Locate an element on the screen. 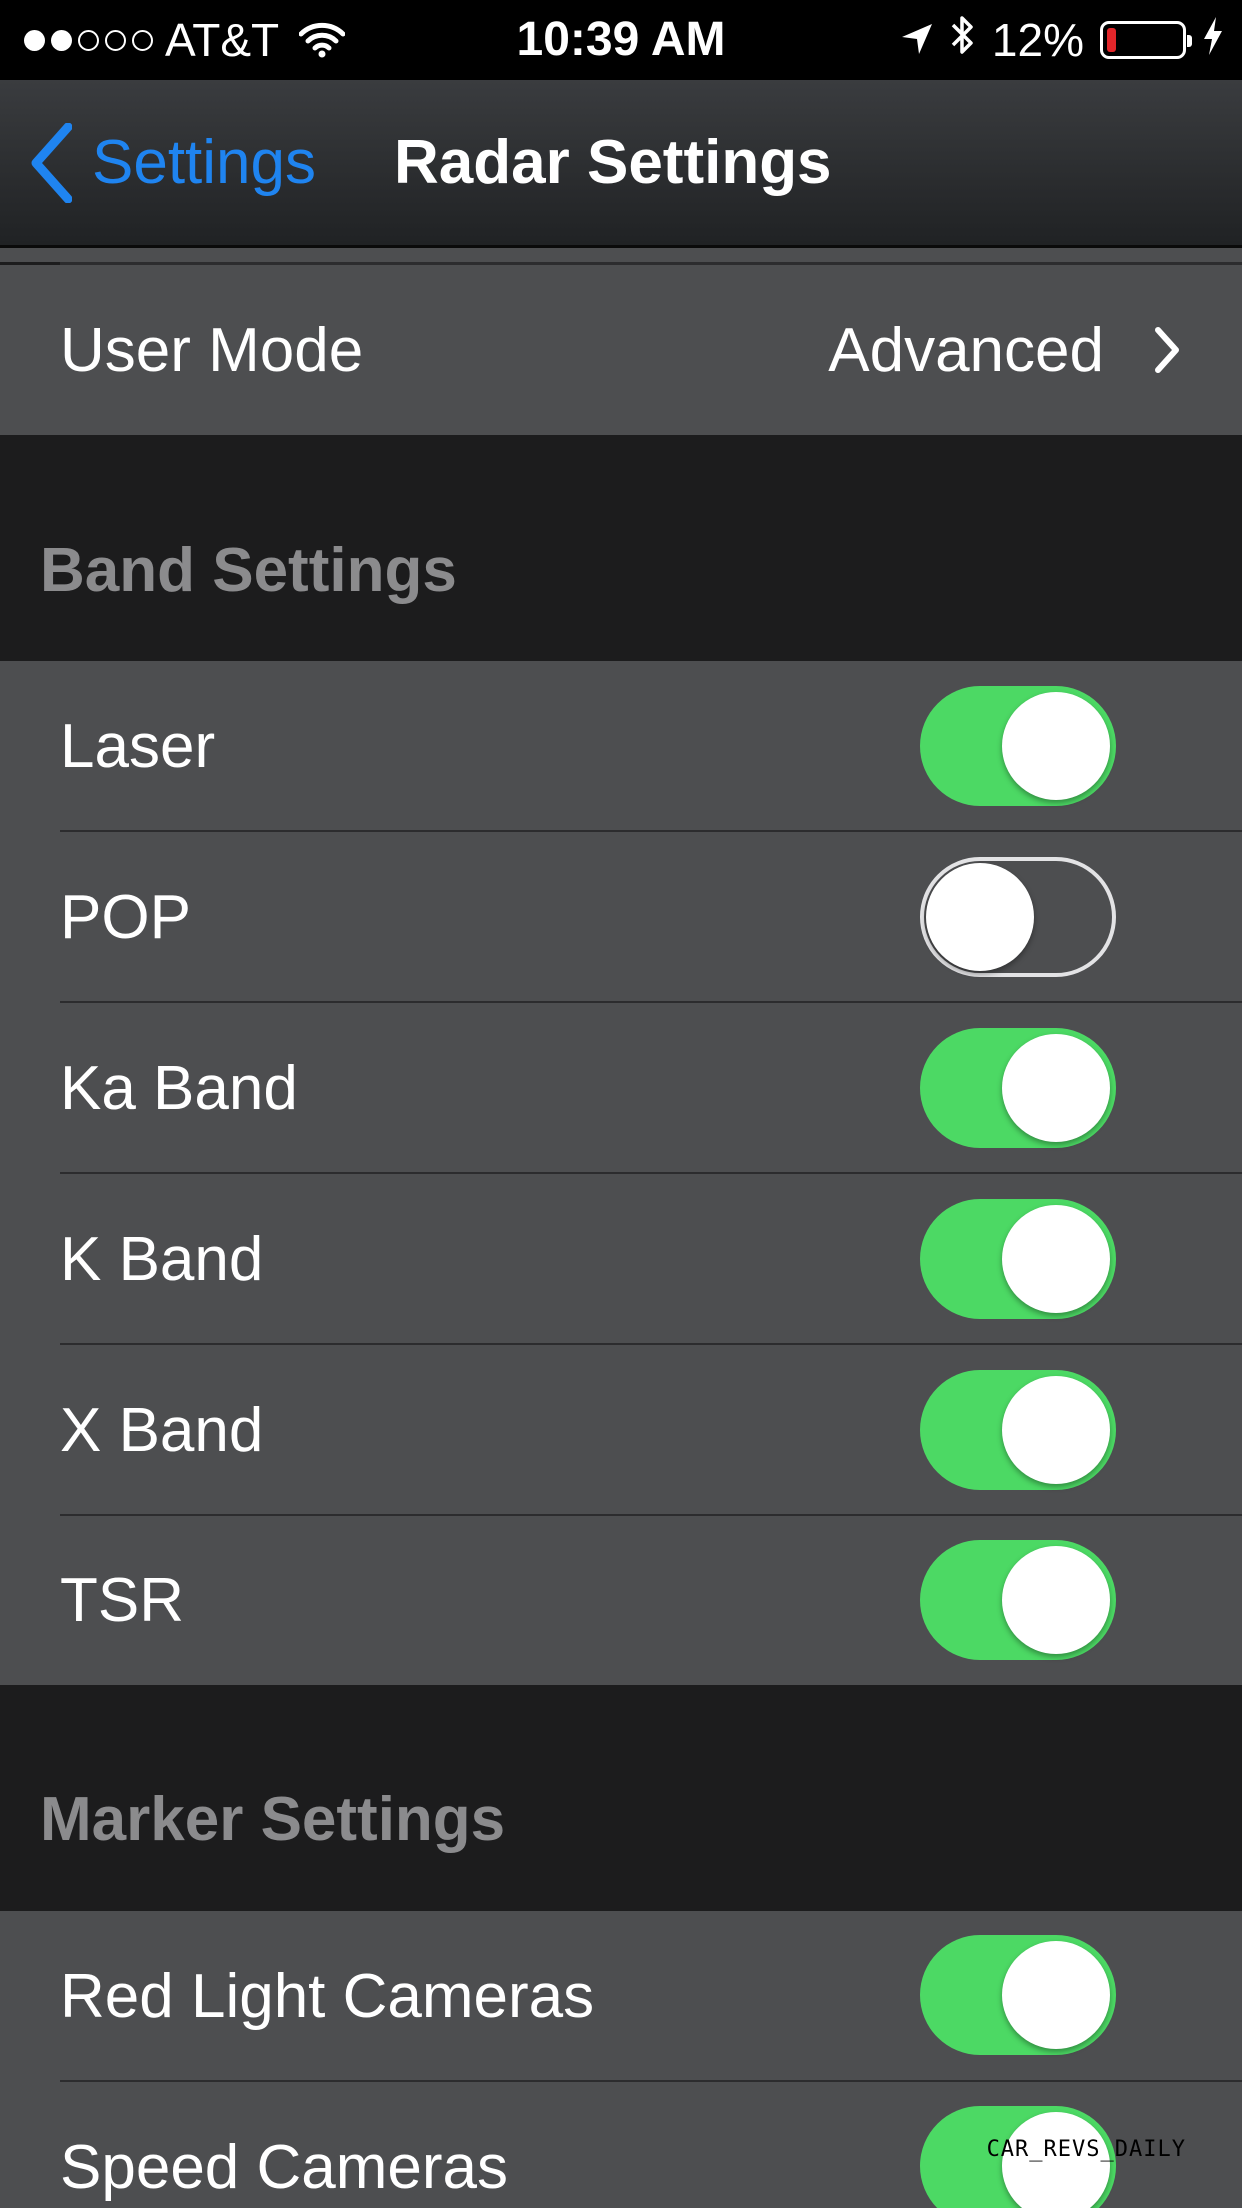 This screenshot has width=1242, height=2208. band-settings-header: Band Settings is located at coordinates (248, 570).